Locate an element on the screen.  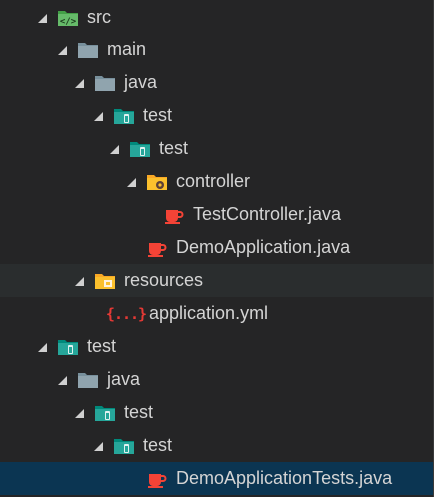
tree-item-controller: controller is located at coordinates (216, 181).